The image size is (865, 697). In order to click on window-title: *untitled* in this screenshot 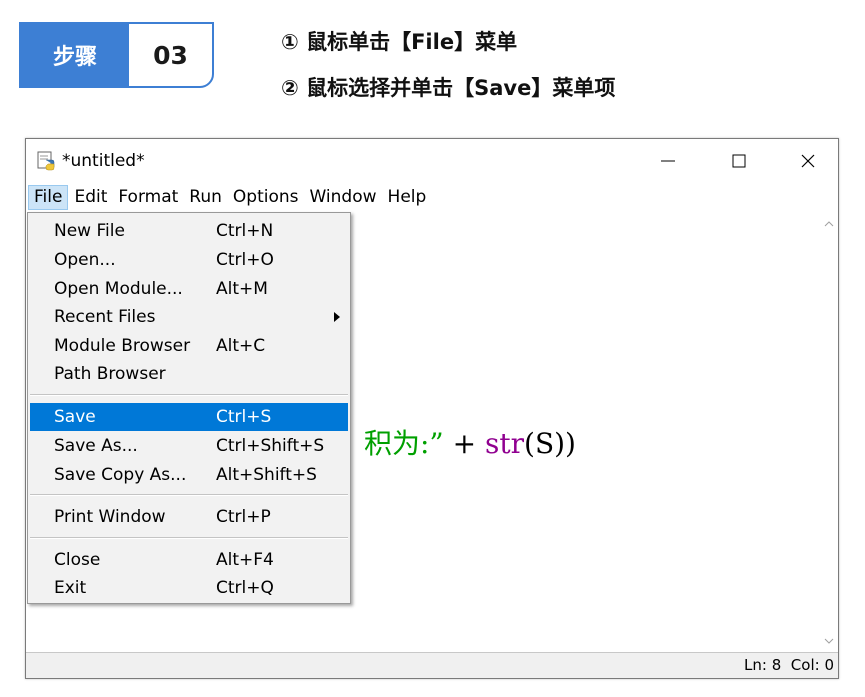, I will do `click(103, 161)`.